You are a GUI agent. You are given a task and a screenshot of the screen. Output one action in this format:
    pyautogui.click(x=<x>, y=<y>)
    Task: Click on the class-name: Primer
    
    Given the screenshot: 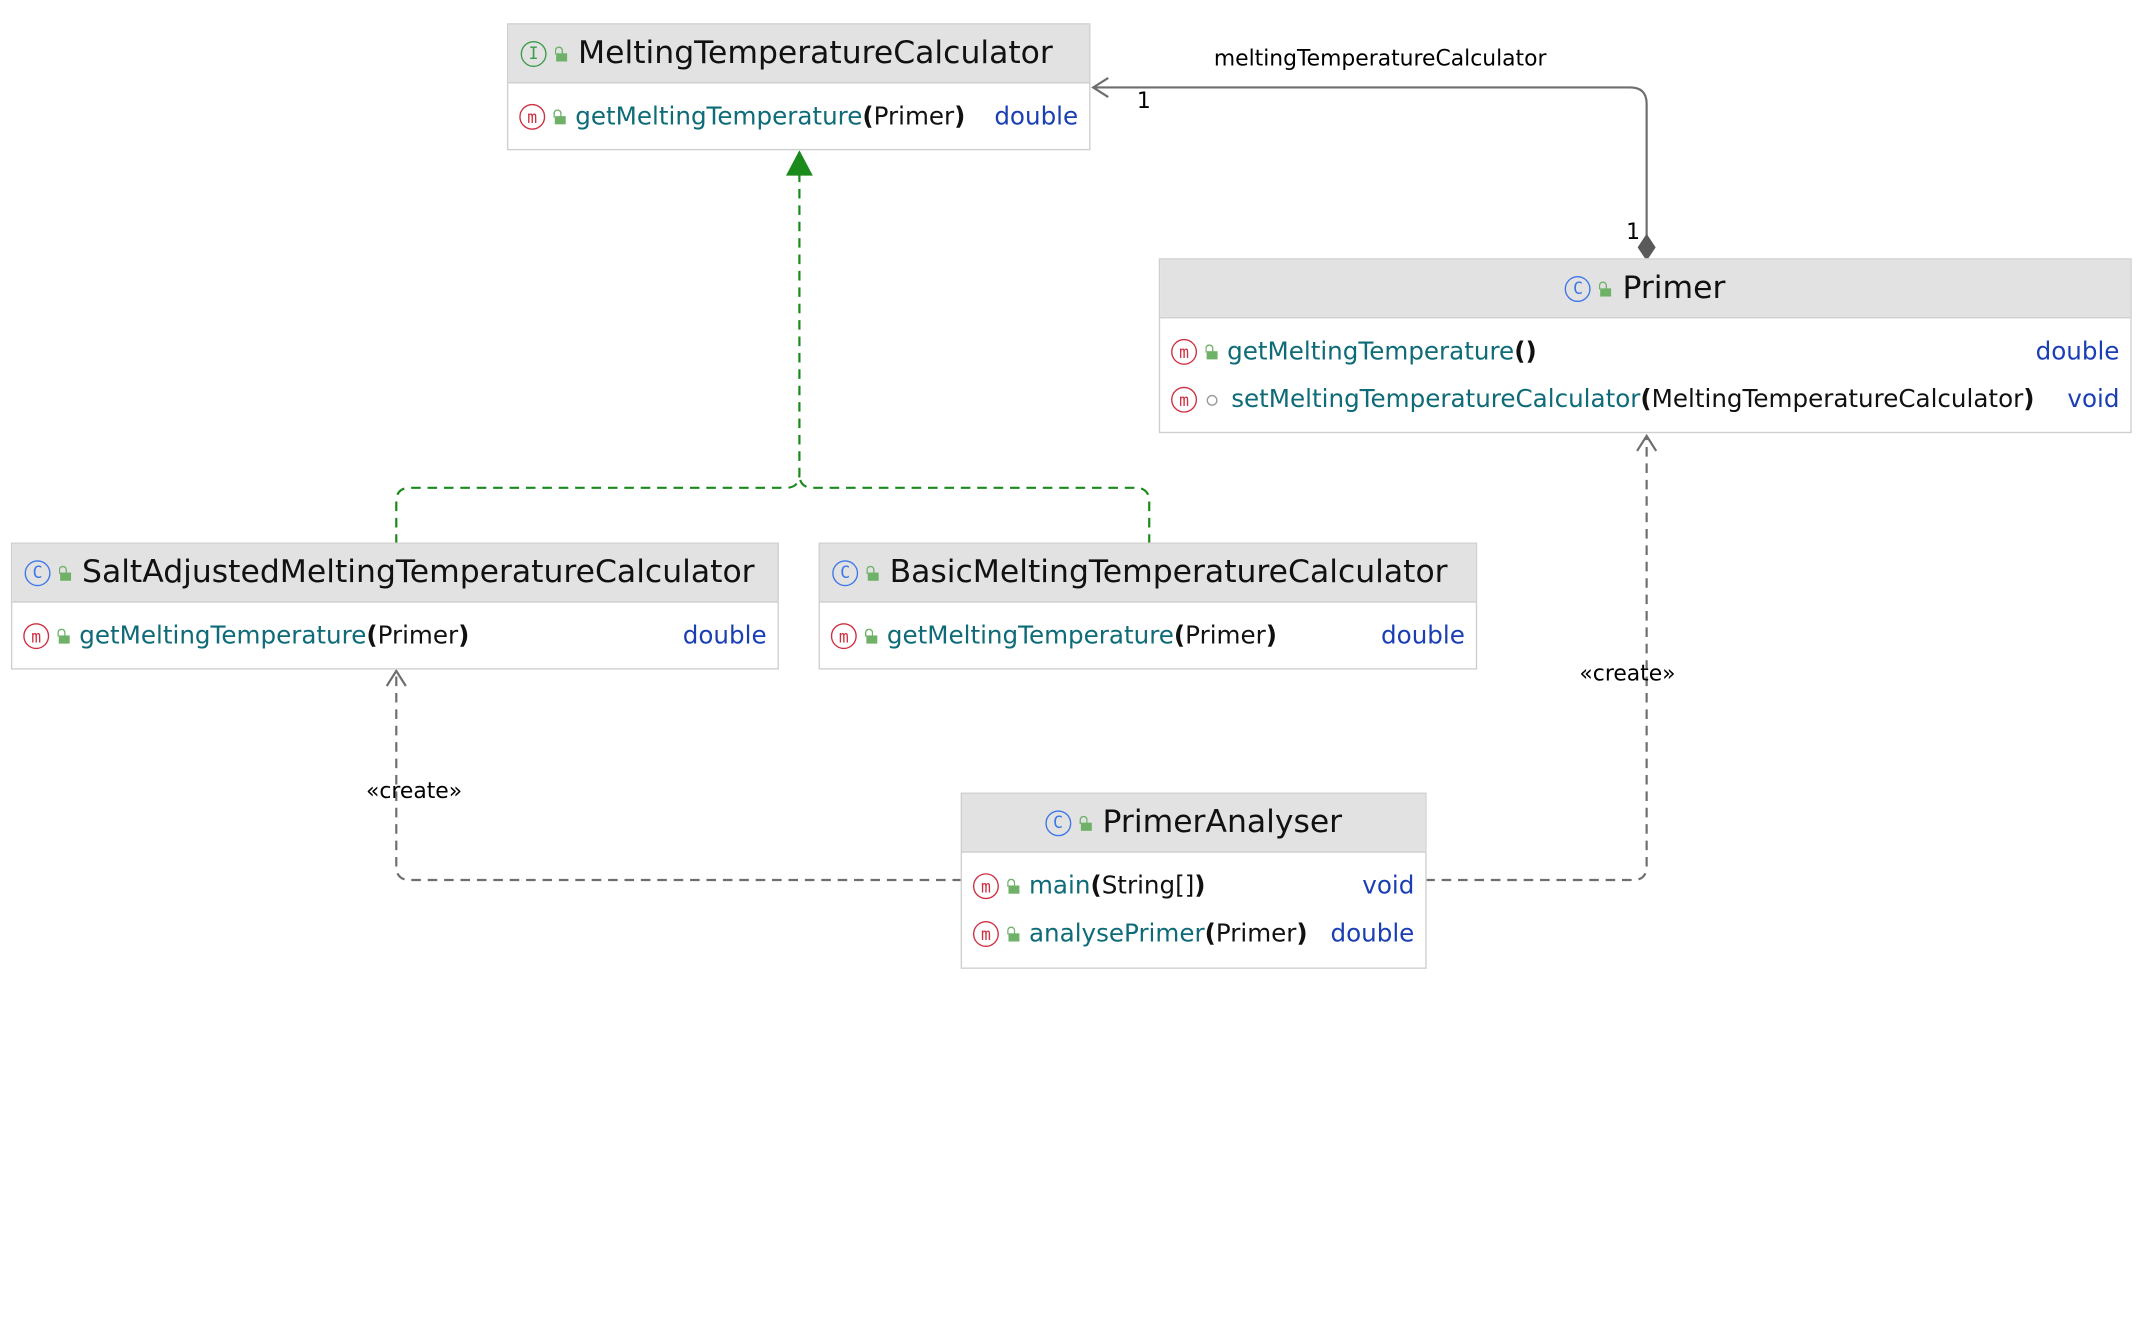 What is the action you would take?
    pyautogui.click(x=1674, y=288)
    